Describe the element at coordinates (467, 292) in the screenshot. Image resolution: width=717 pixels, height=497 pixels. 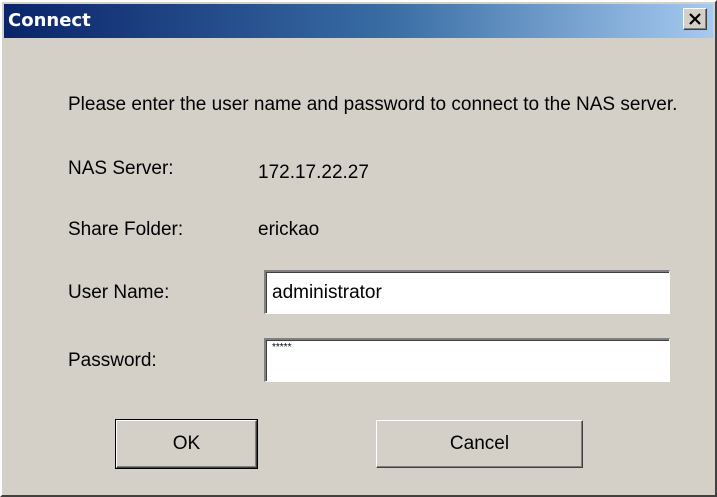
I see `user-name-input: administrator` at that location.